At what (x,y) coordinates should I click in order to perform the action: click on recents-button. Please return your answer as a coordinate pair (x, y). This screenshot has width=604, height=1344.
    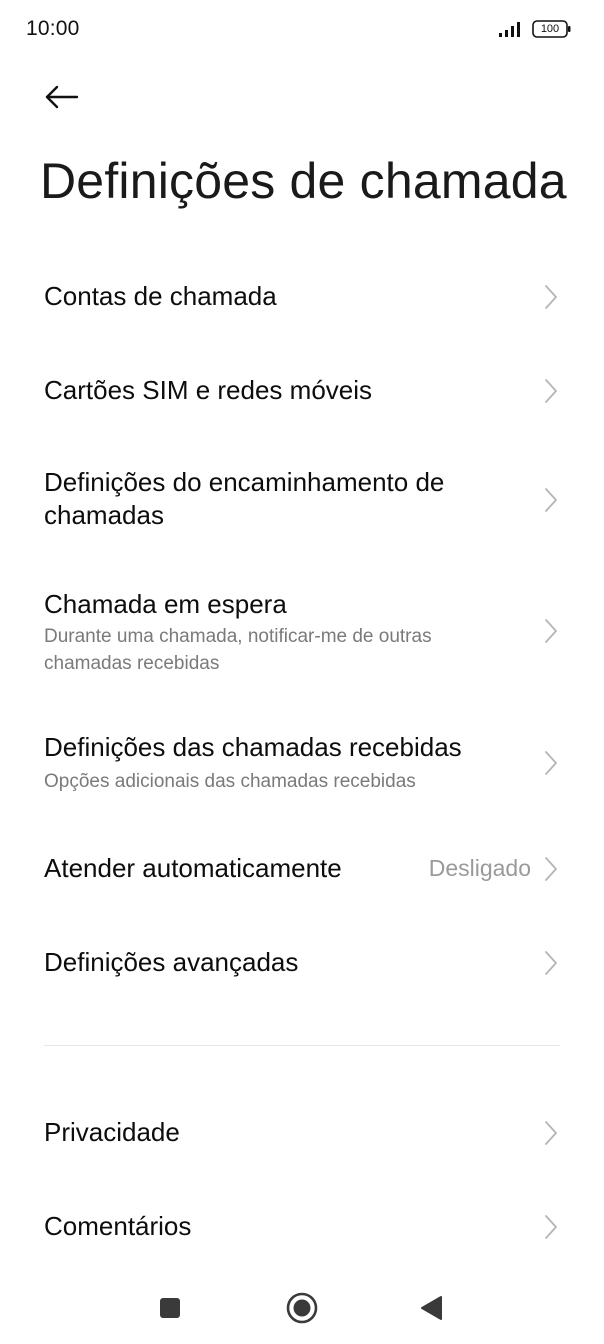
    Looking at the image, I should click on (170, 1308).